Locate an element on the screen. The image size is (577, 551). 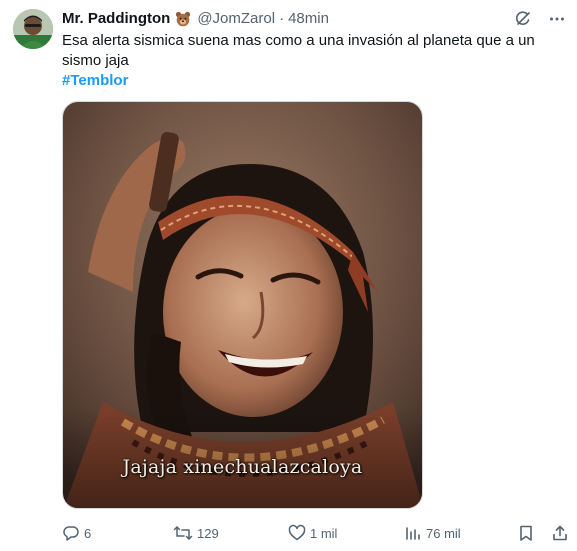
grok-icon is located at coordinates (523, 19).